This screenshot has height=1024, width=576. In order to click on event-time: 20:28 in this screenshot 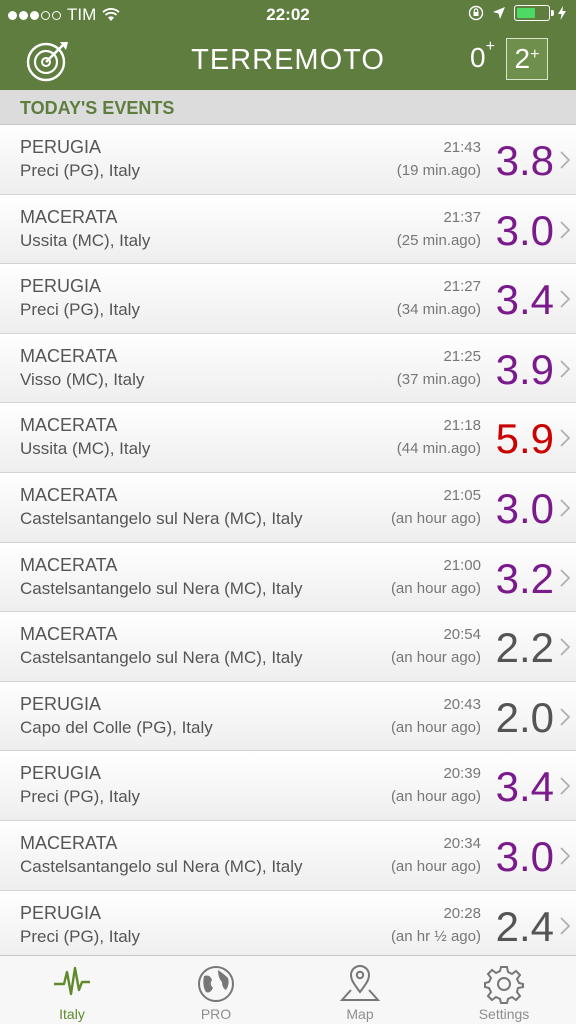, I will do `click(462, 913)`.